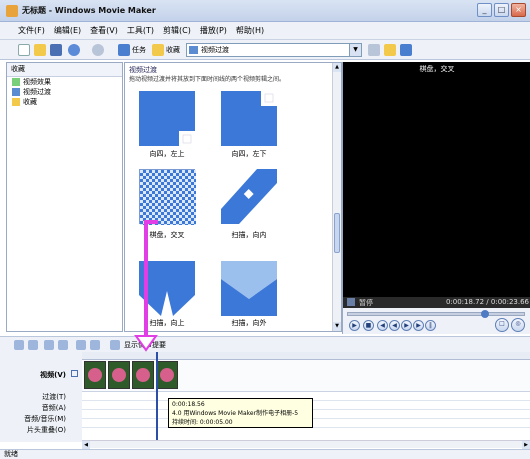 The height and width of the screenshot is (459, 530). Describe the element at coordinates (406, 325) in the screenshot. I see `forward-icon: ▶` at that location.